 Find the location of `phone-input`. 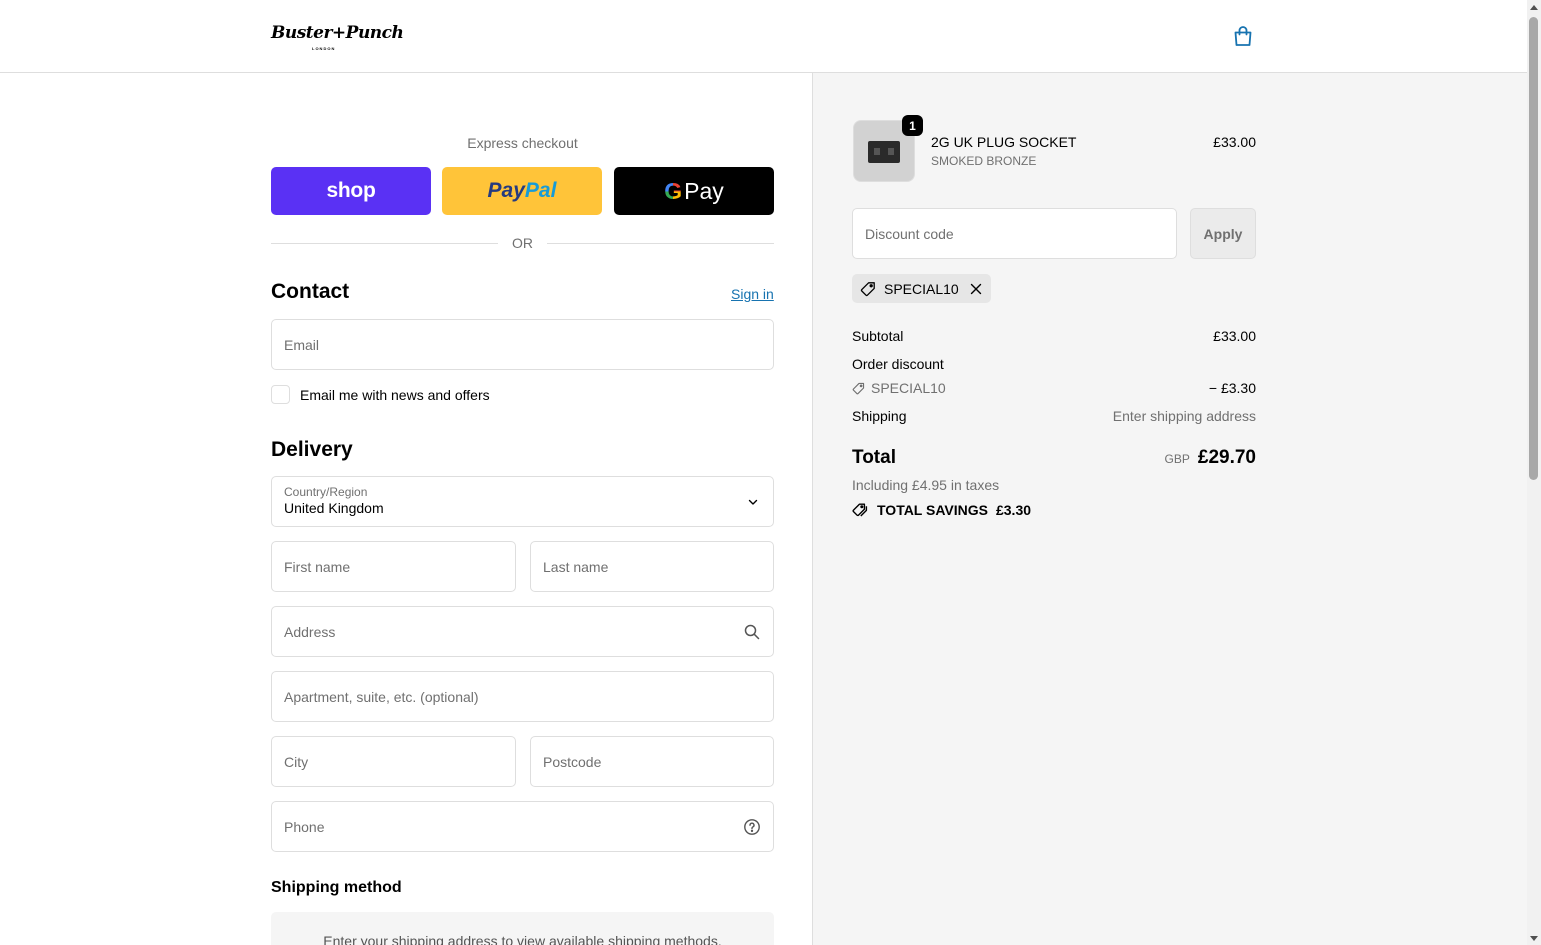

phone-input is located at coordinates (522, 826).